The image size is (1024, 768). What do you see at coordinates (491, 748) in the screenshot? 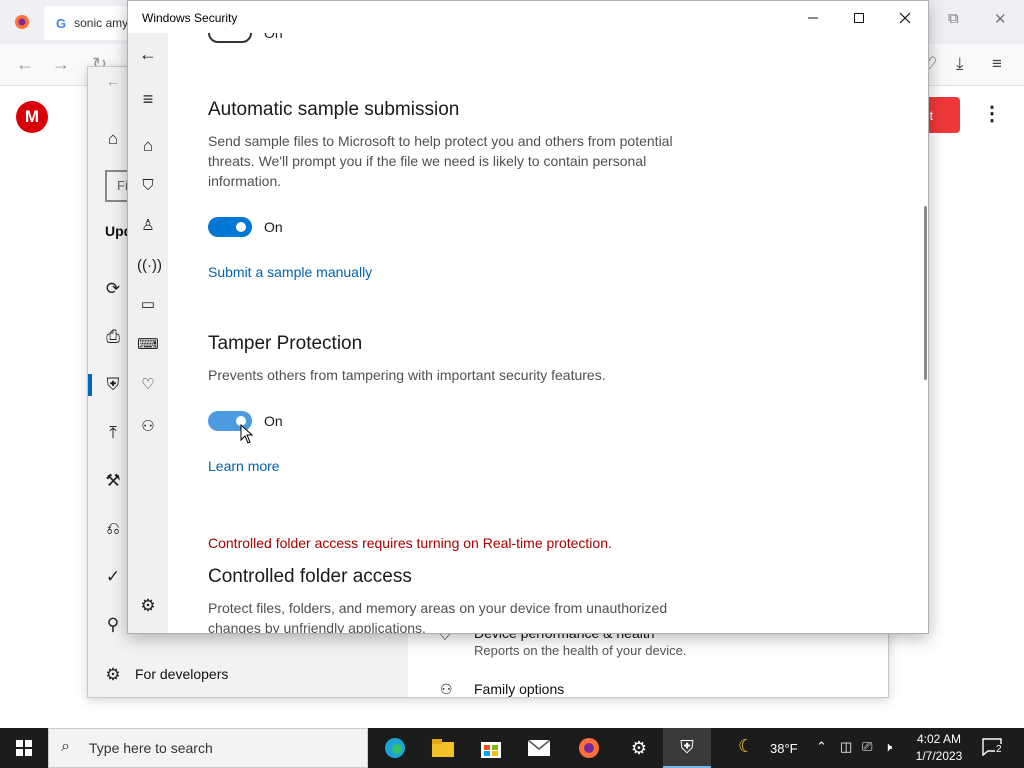
I see `store-icon` at bounding box center [491, 748].